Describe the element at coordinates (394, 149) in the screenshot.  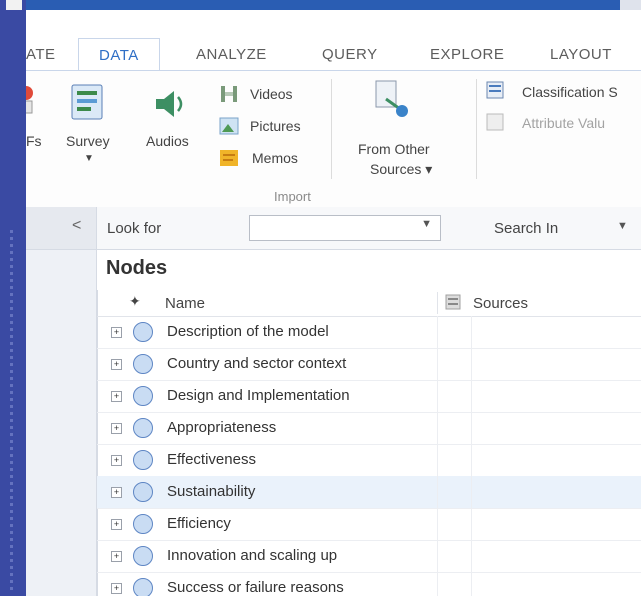
I see `from-other-sources-line1: From Other` at that location.